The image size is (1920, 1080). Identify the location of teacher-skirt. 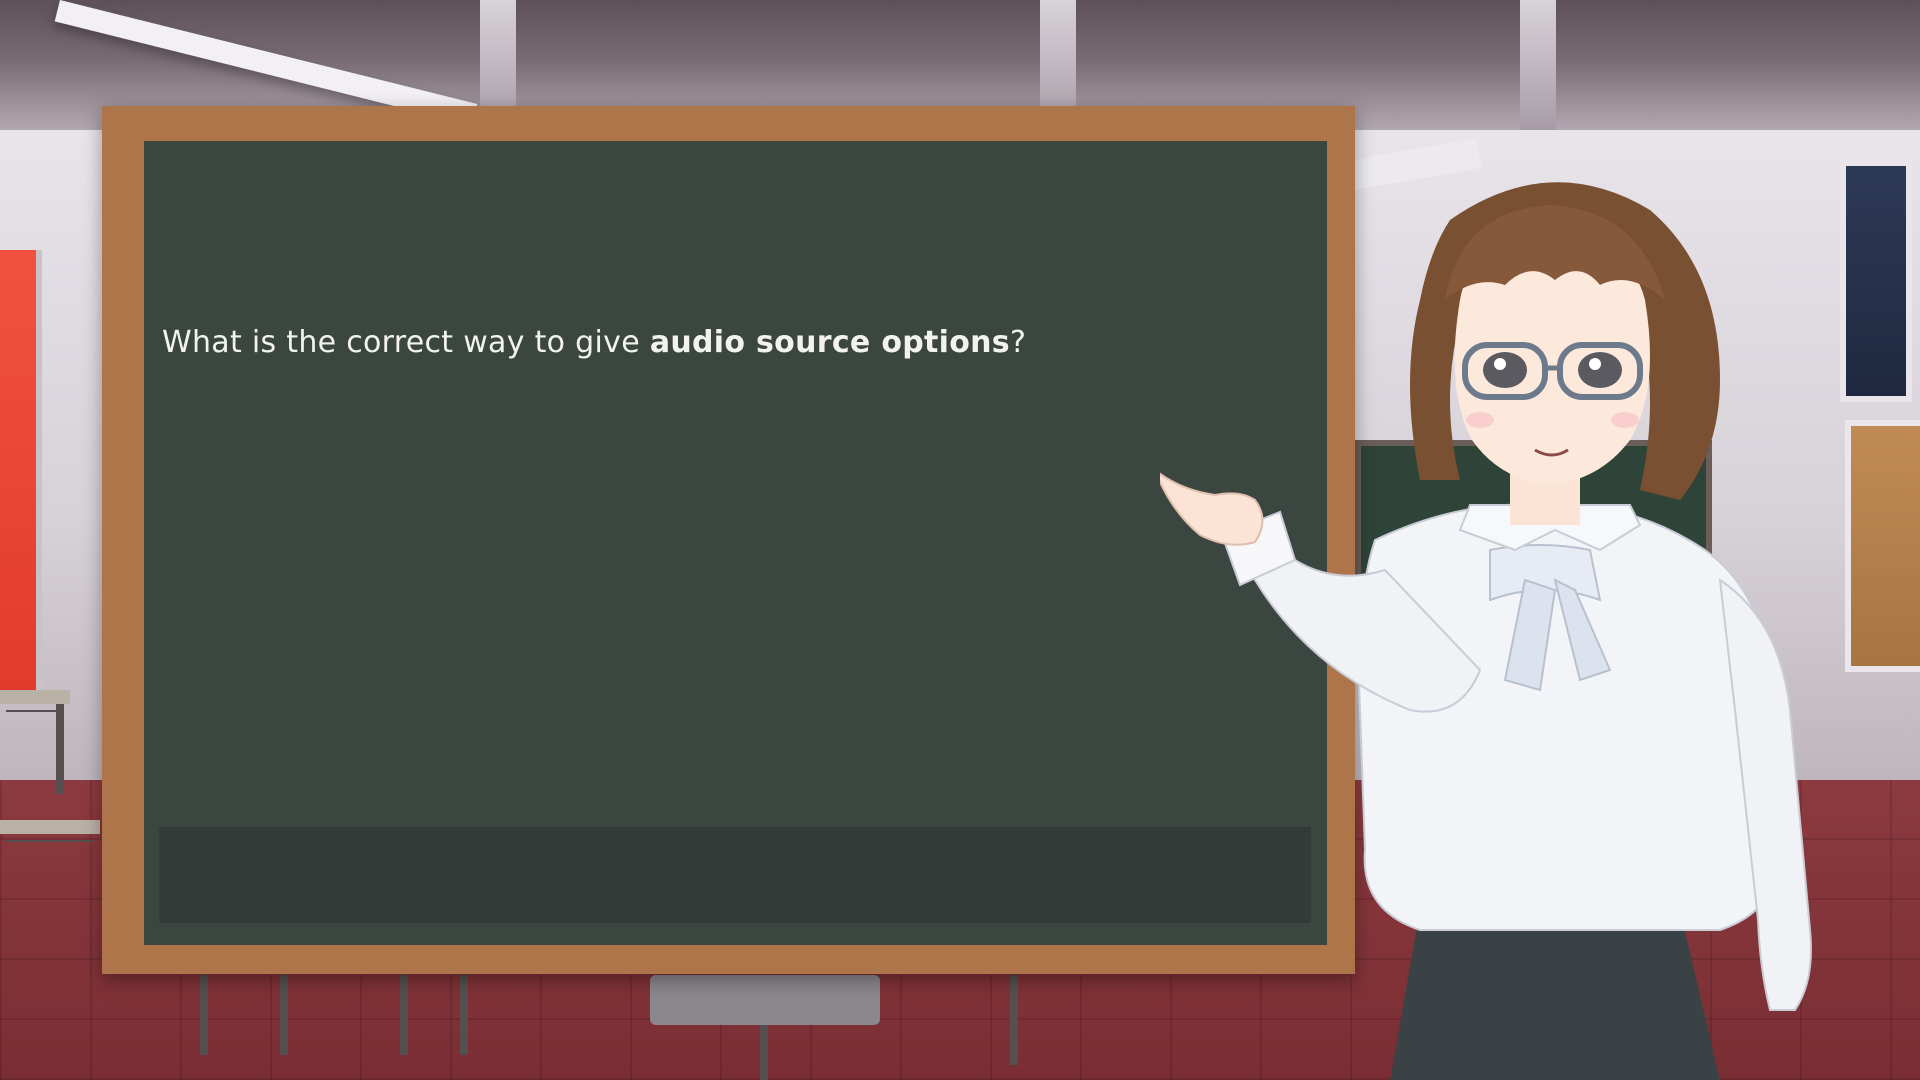
(1555, 995).